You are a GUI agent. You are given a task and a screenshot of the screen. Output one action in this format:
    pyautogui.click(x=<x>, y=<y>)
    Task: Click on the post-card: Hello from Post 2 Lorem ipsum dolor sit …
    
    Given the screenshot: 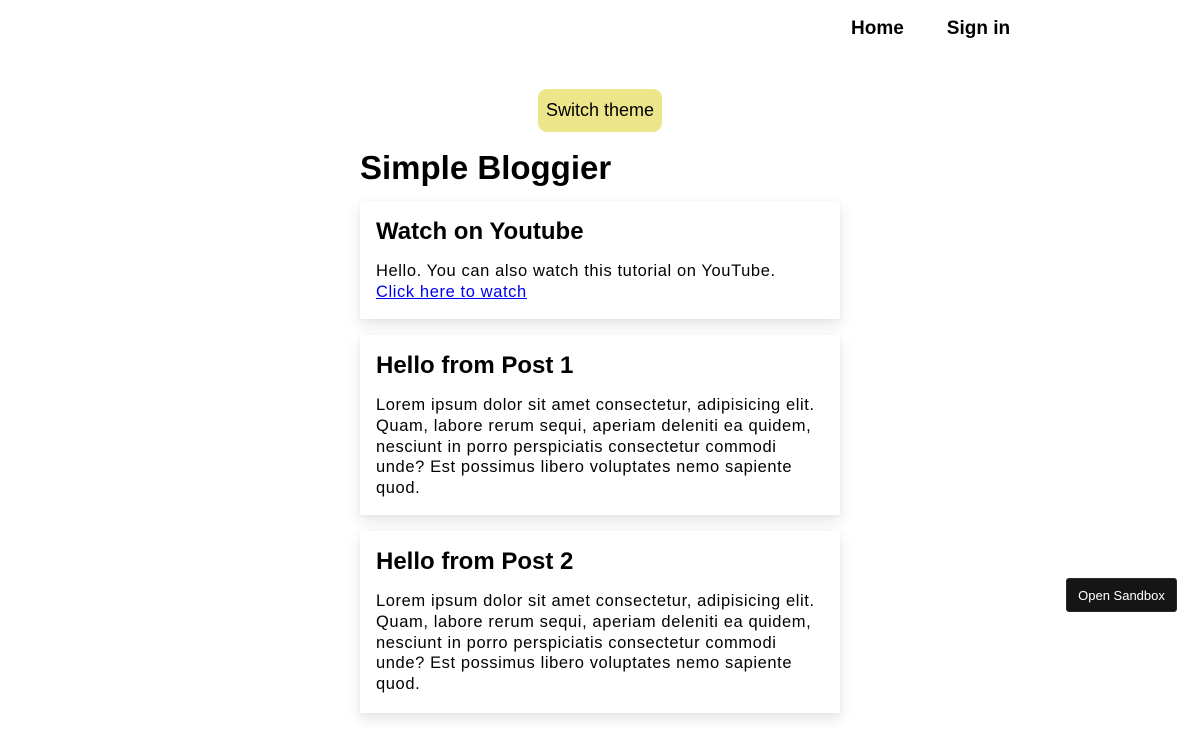 What is the action you would take?
    pyautogui.click(x=600, y=622)
    